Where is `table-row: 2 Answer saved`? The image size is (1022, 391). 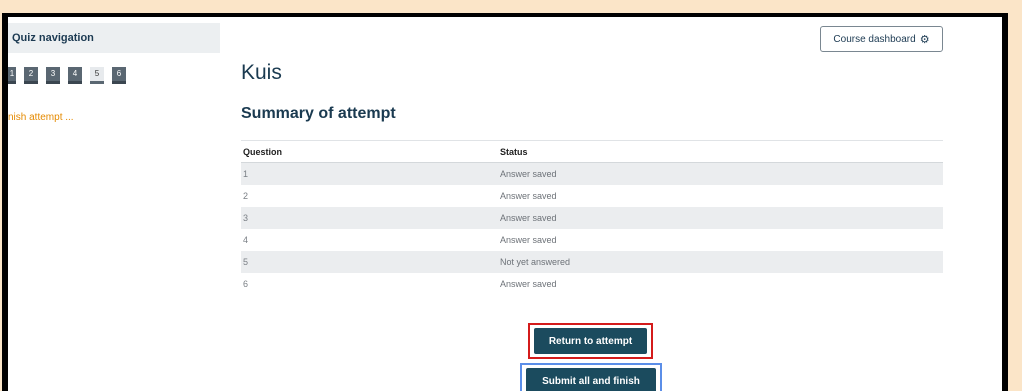 table-row: 2 Answer saved is located at coordinates (592, 196).